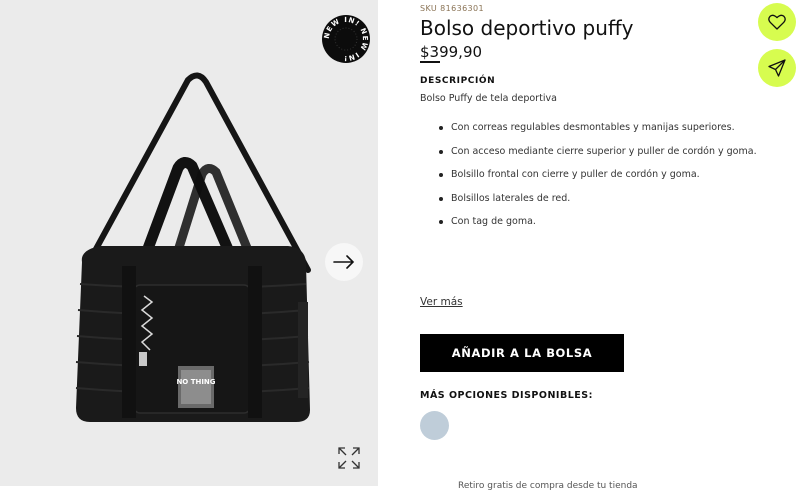 The width and height of the screenshot is (800, 491). Describe the element at coordinates (451, 52) in the screenshot. I see `product-price: $399,90` at that location.